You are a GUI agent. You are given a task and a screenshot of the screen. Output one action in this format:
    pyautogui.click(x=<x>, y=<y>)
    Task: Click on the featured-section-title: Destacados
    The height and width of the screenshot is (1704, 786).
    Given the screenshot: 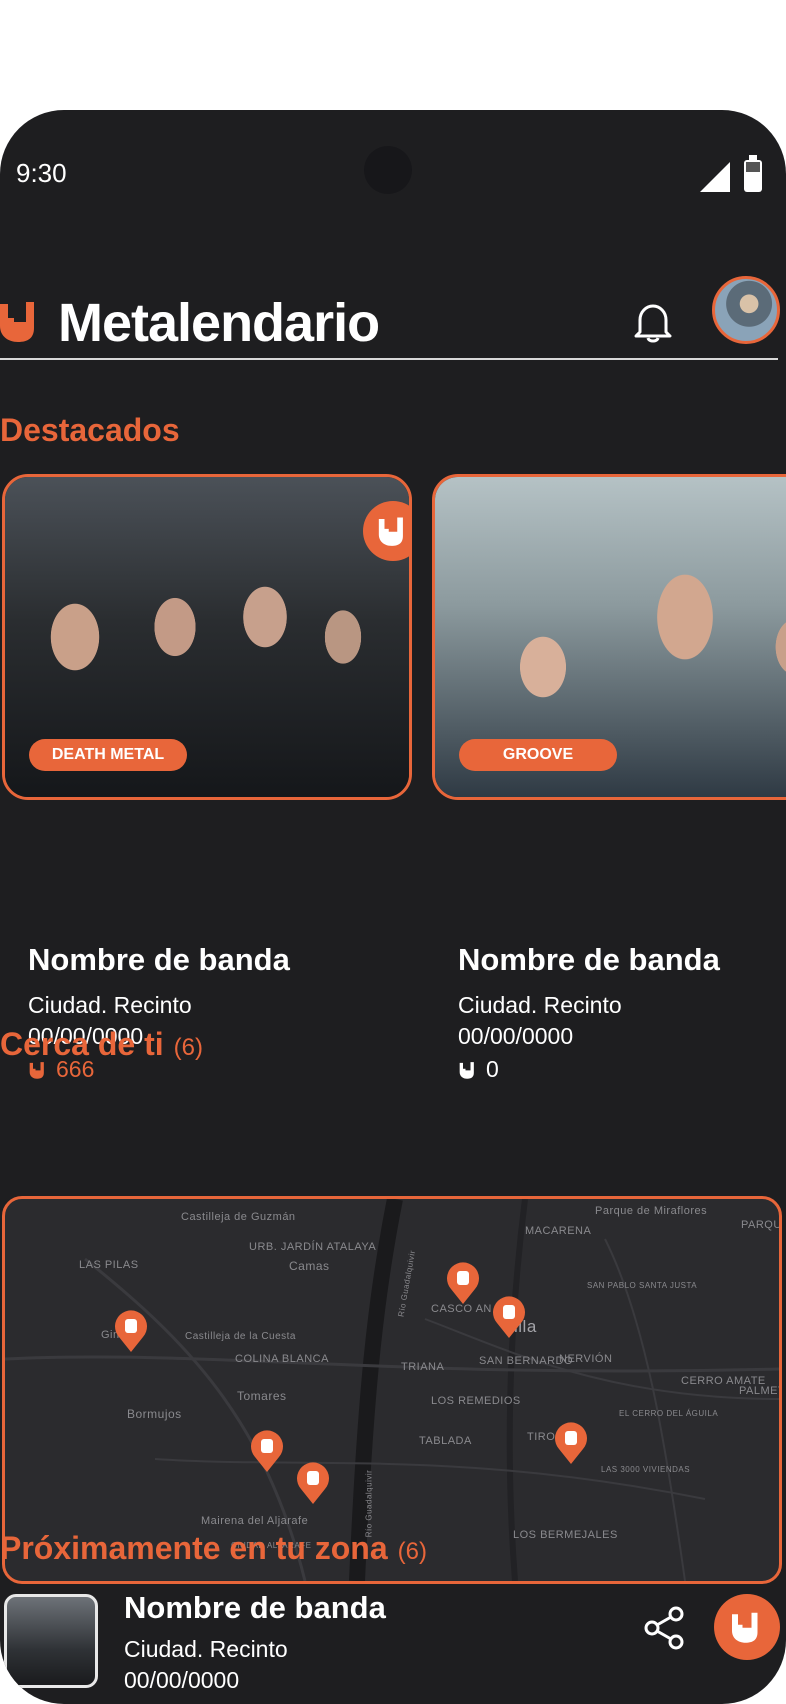 What is the action you would take?
    pyautogui.click(x=90, y=430)
    